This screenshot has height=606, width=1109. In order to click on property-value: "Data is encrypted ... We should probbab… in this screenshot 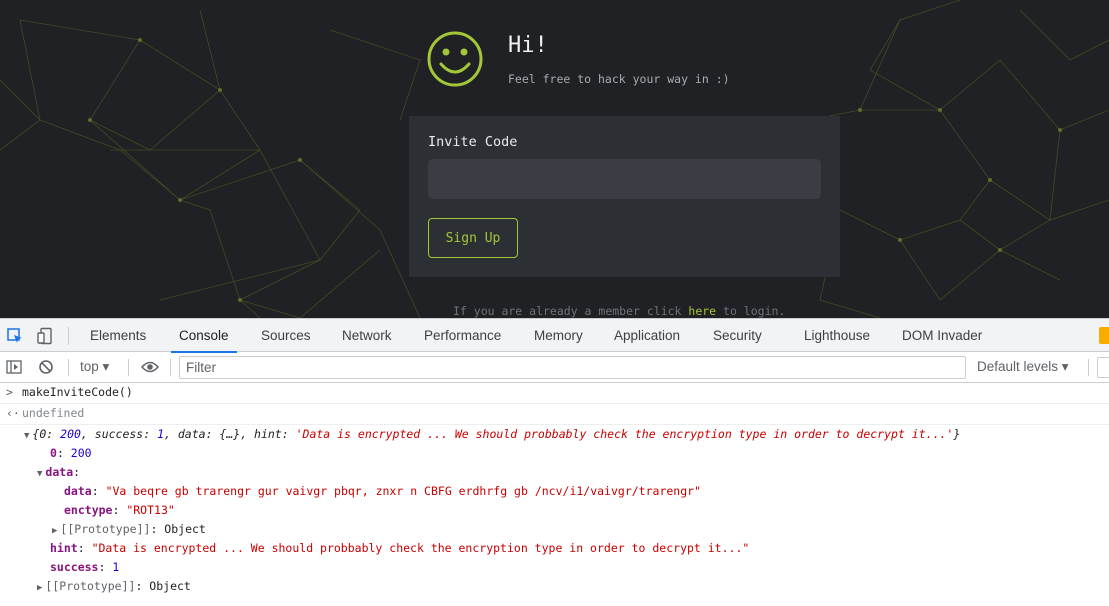, I will do `click(420, 548)`.